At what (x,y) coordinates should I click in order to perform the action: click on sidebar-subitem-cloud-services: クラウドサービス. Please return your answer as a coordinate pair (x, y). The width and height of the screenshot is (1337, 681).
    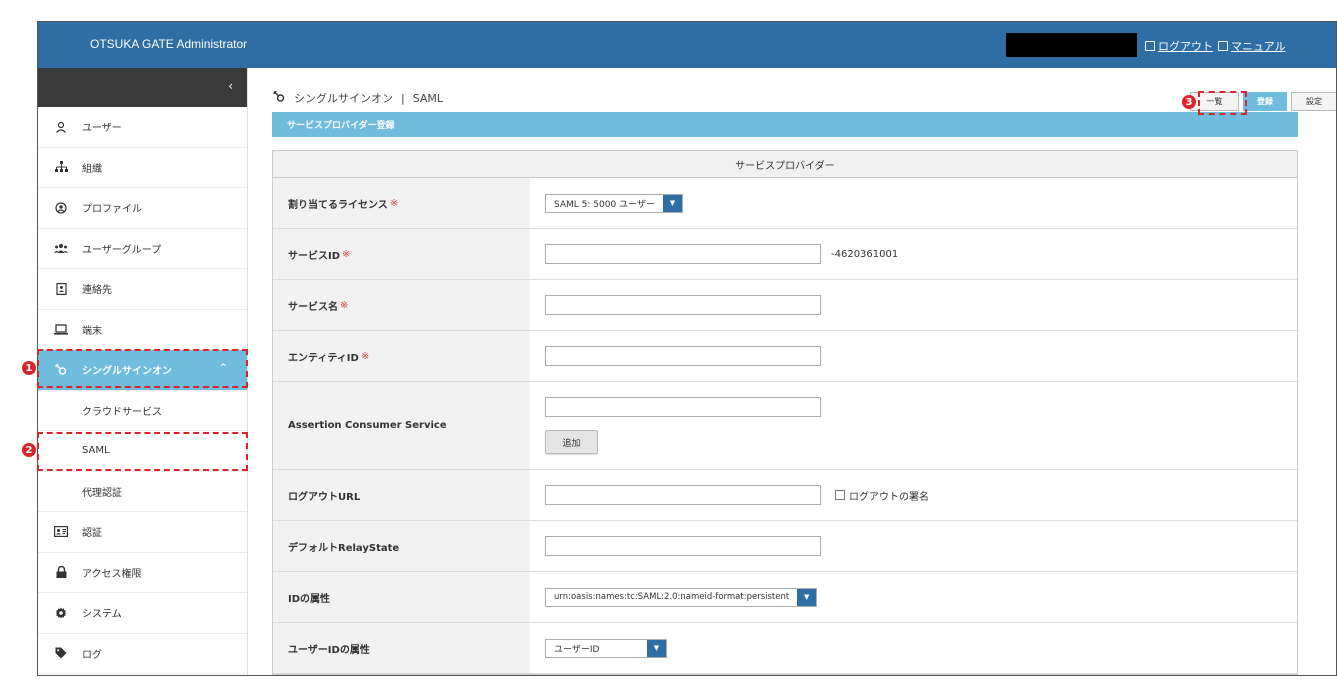
    Looking at the image, I should click on (142, 411).